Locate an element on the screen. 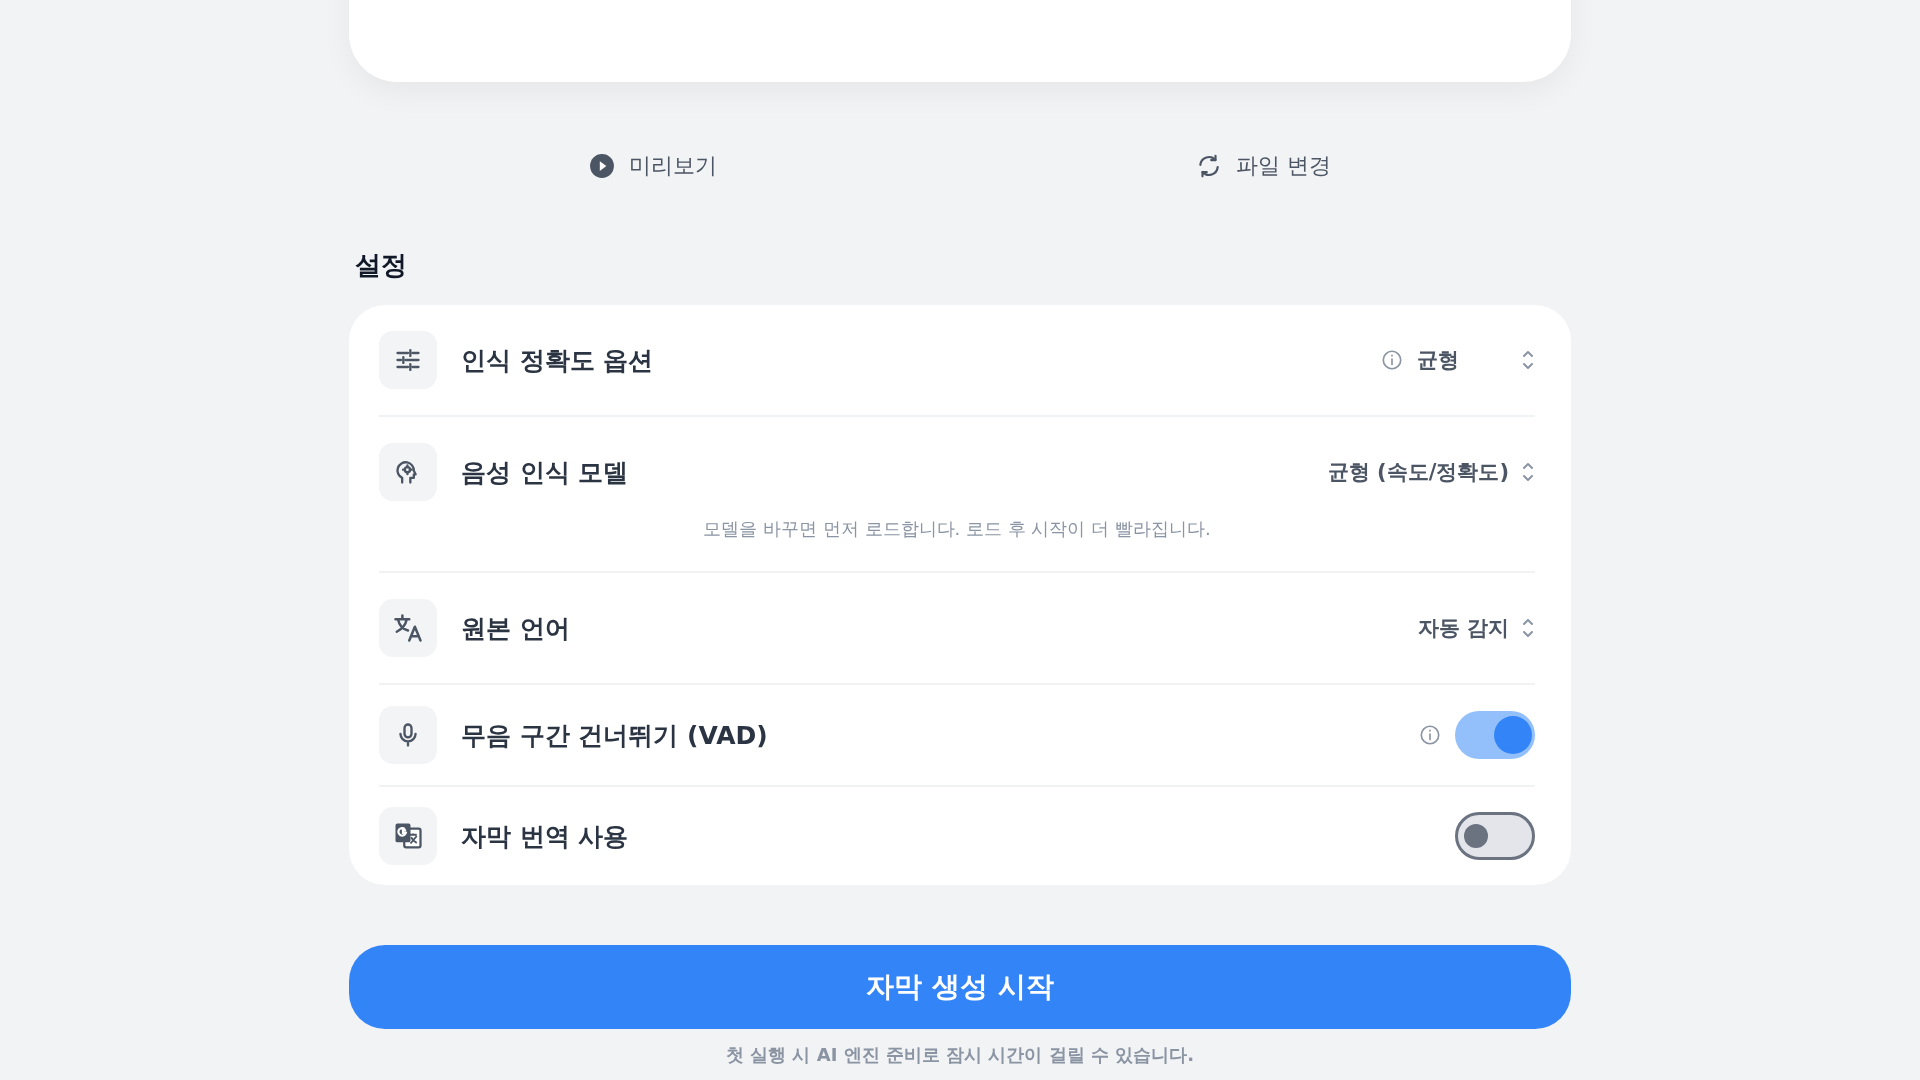 The width and height of the screenshot is (1920, 1080). select-dropdown: 균형 (속도/정확도) is located at coordinates (1431, 472).